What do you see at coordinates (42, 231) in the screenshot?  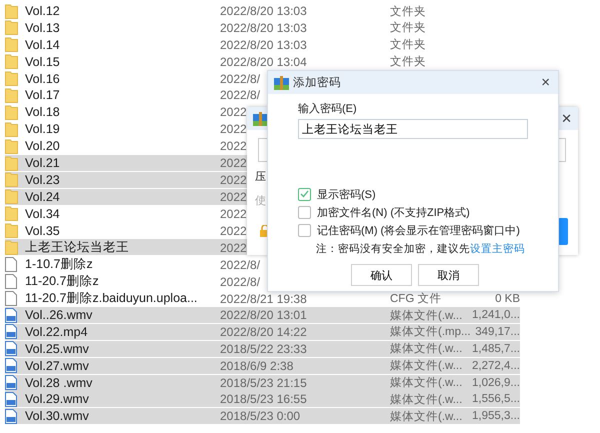 I see `file-name: Vol.35` at bounding box center [42, 231].